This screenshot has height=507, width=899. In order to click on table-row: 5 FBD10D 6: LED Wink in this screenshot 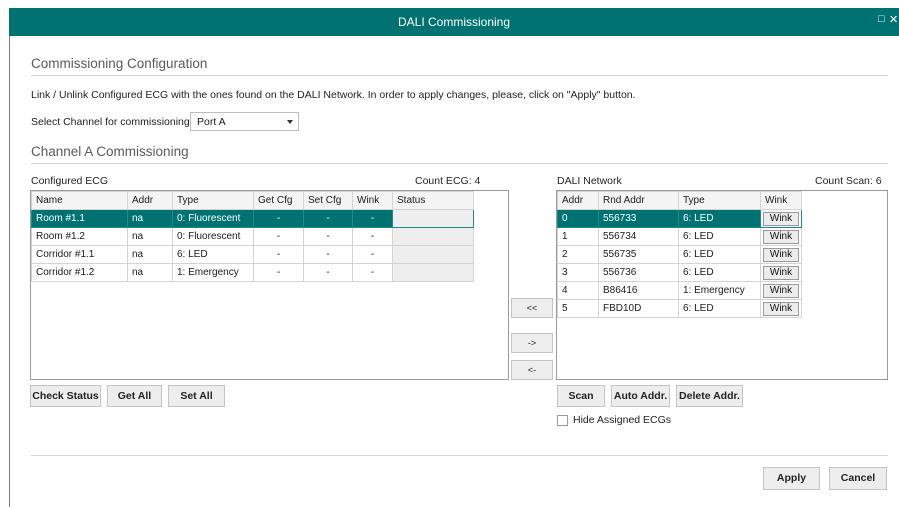, I will do `click(679, 308)`.